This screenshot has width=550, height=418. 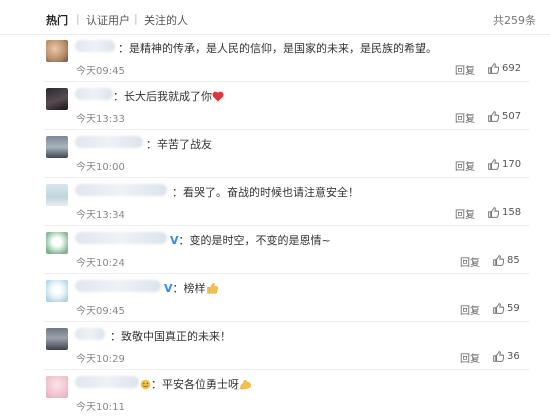 What do you see at coordinates (254, 240) in the screenshot?
I see `comment-text-content: ：变的是时空，不变的是恩情~` at bounding box center [254, 240].